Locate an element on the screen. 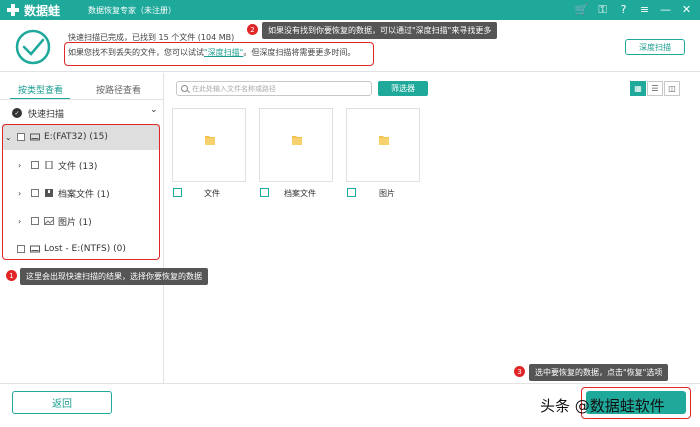  search-placeholder: 在此处输入文件名称或路径 is located at coordinates (234, 89).